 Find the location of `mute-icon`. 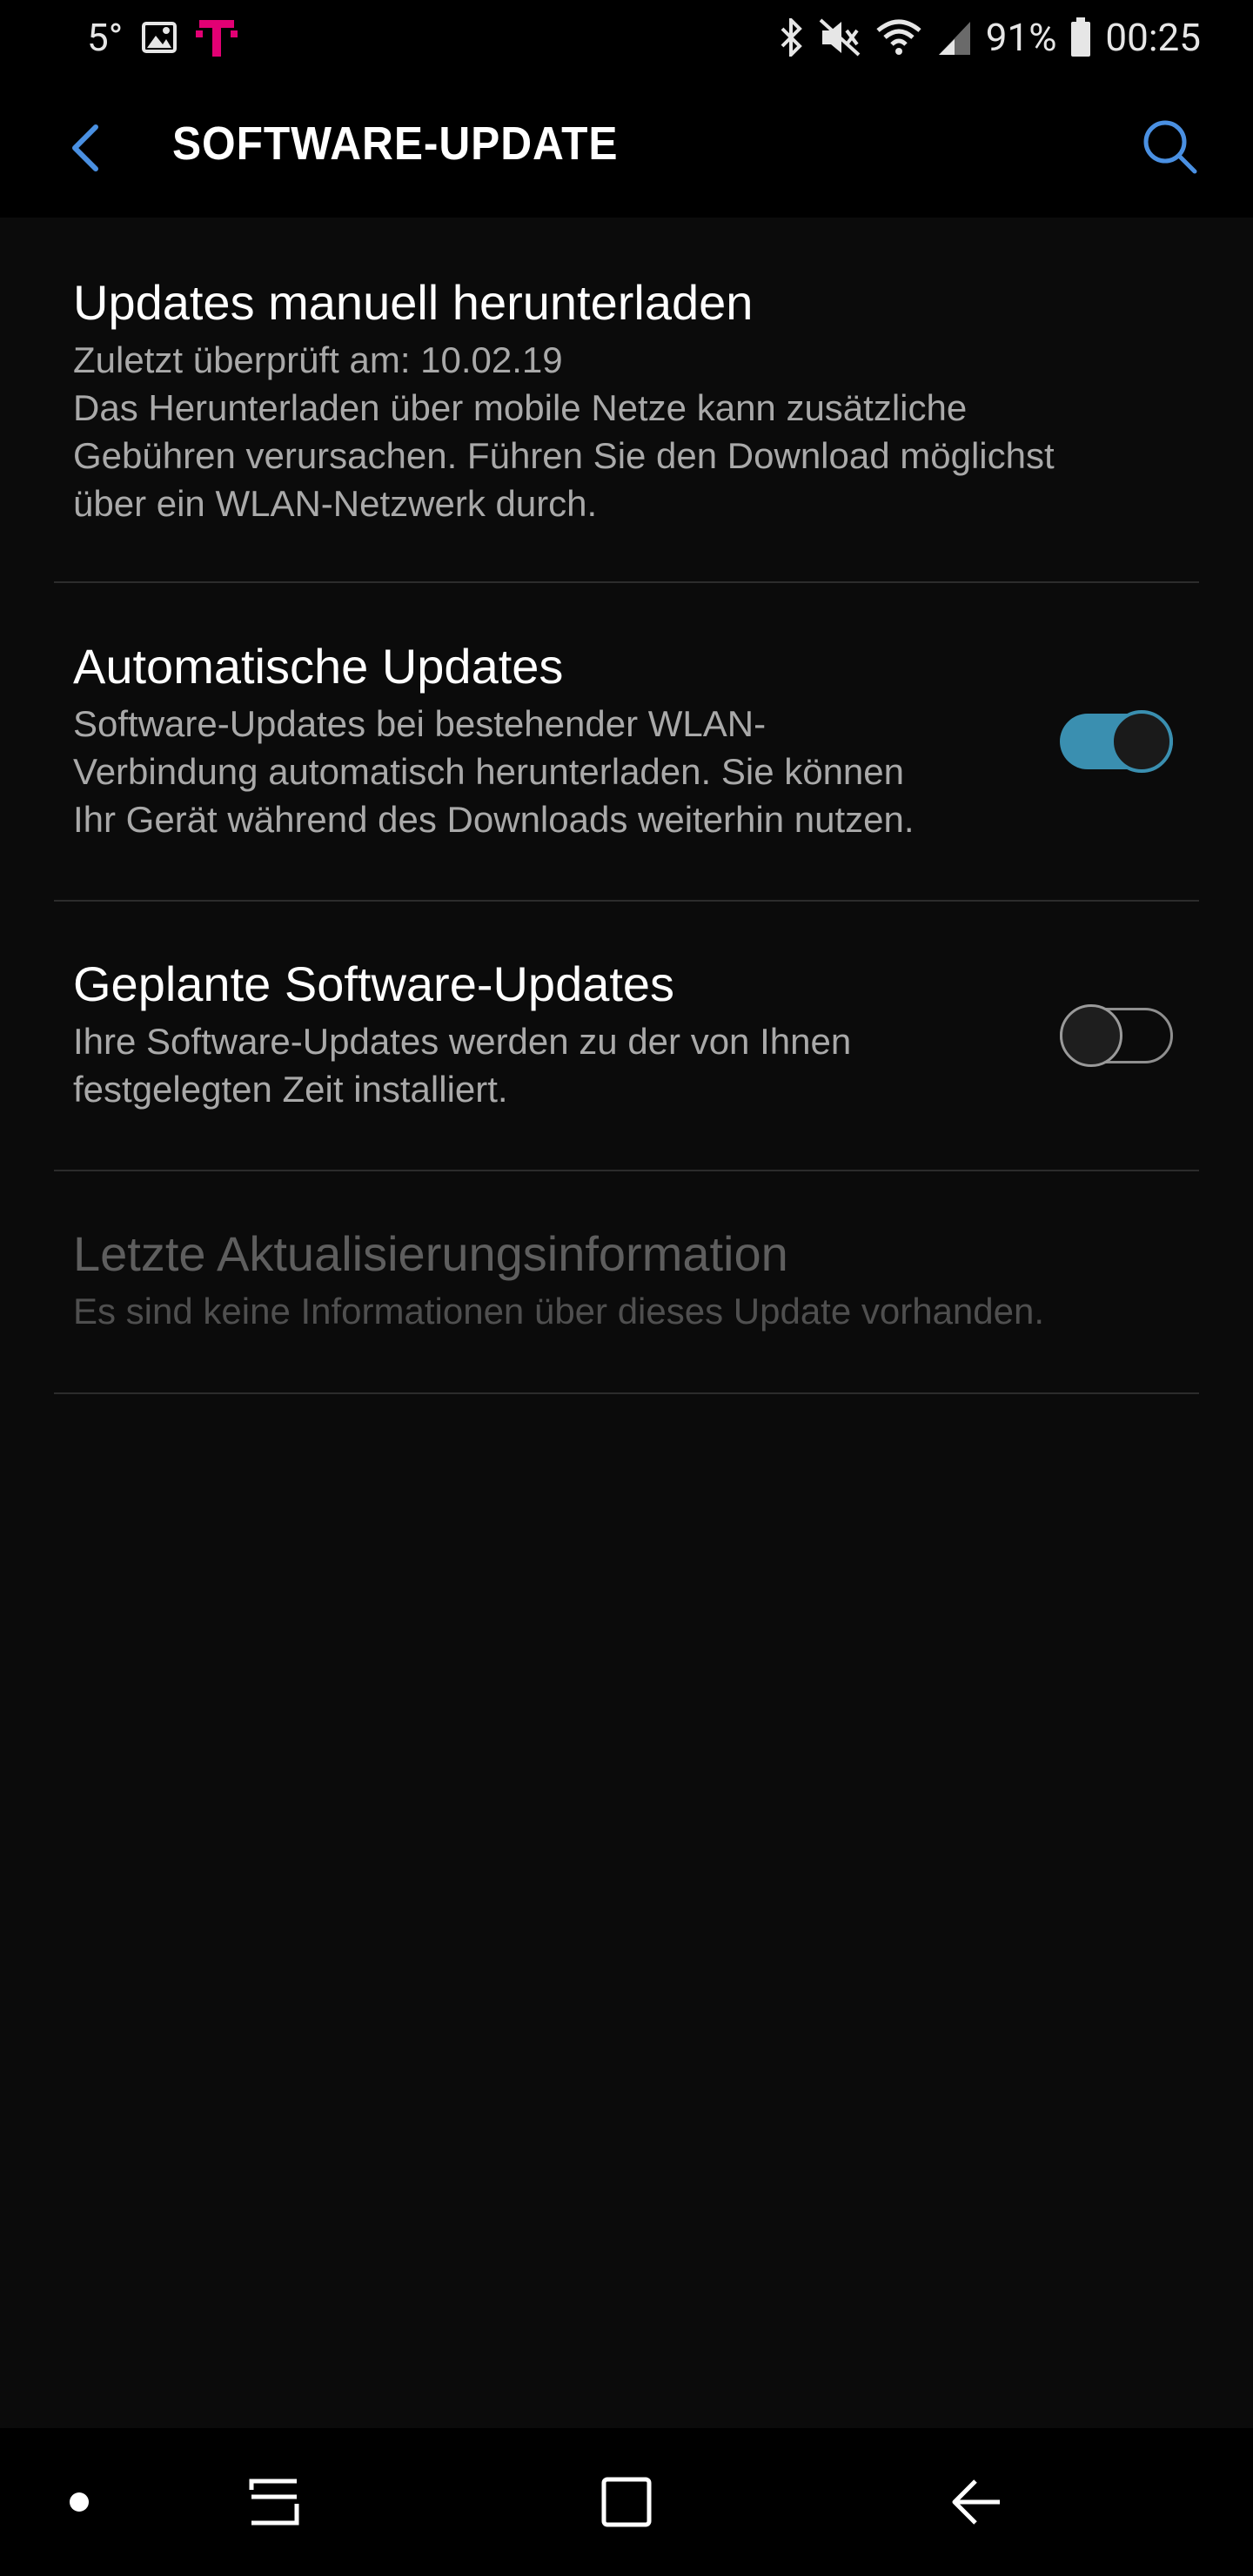

mute-icon is located at coordinates (840, 37).